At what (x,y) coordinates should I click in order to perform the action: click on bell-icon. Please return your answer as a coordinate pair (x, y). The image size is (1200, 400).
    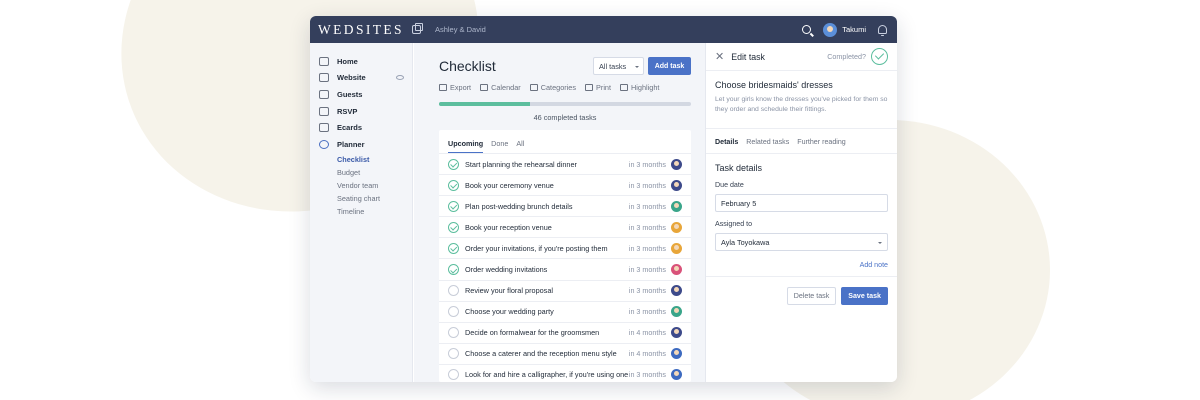
    Looking at the image, I should click on (882, 30).